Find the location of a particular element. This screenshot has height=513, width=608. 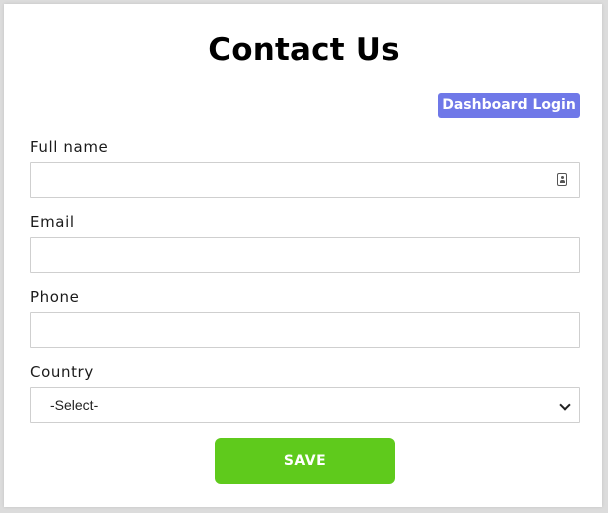

email-field is located at coordinates (305, 255).